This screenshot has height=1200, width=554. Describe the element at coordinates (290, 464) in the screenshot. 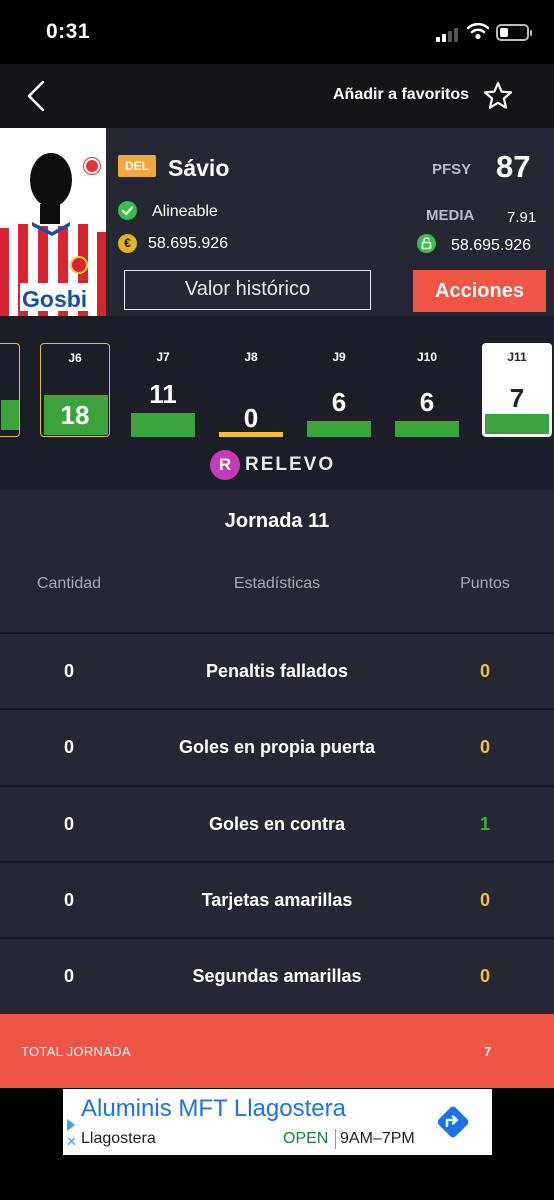

I see `brand-name: RELEVO` at that location.